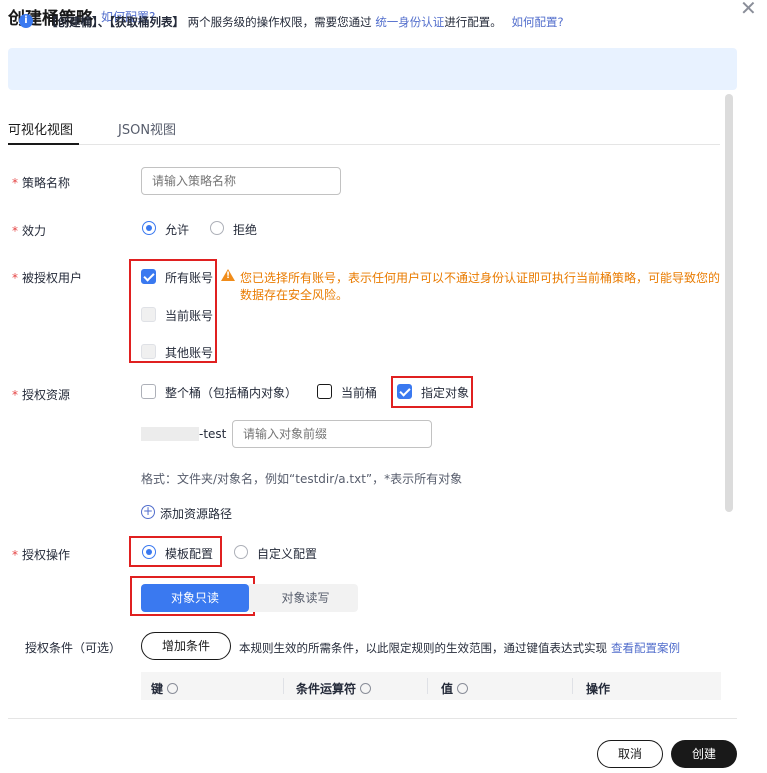 The width and height of the screenshot is (767, 773). I want to click on bucket-name-redacted, so click(170, 434).